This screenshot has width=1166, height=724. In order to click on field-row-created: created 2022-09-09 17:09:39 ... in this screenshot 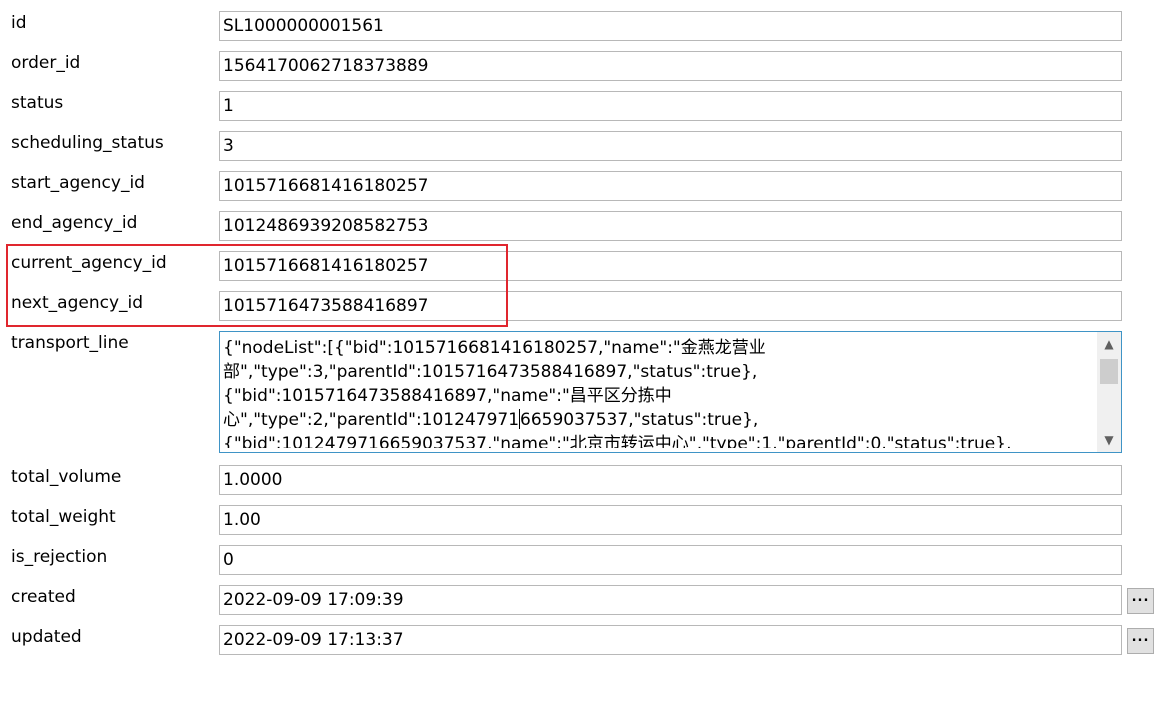, I will do `click(583, 605)`.